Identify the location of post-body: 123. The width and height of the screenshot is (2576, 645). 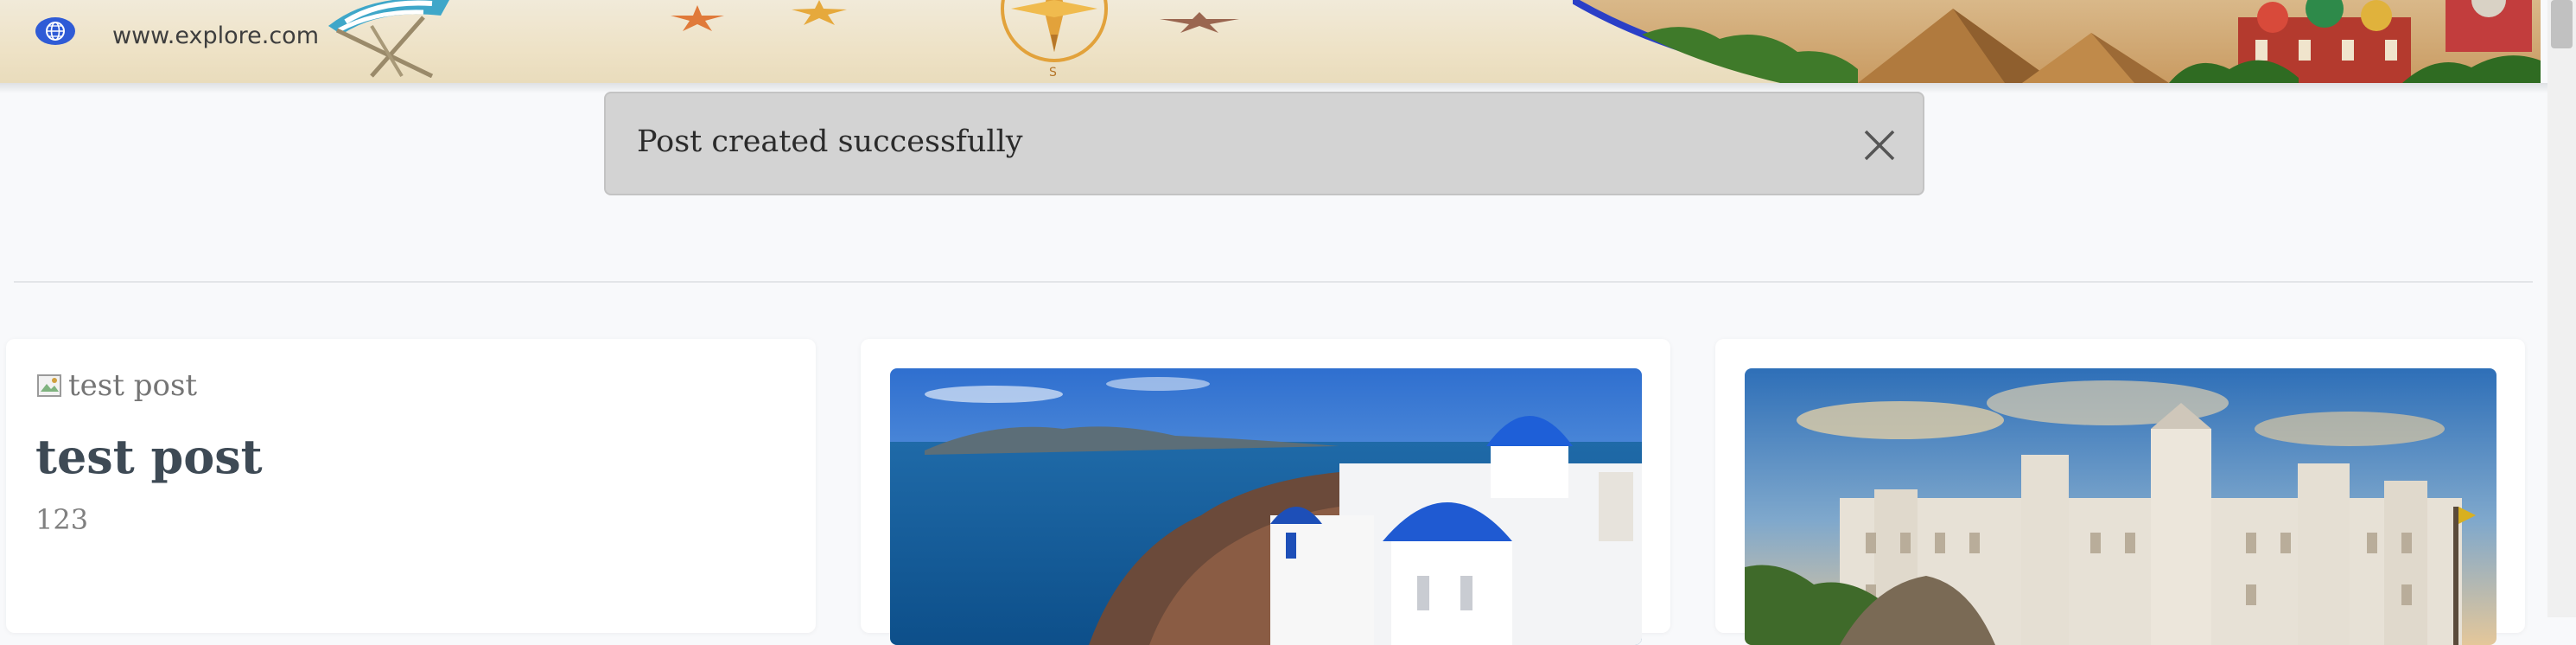
(62, 519).